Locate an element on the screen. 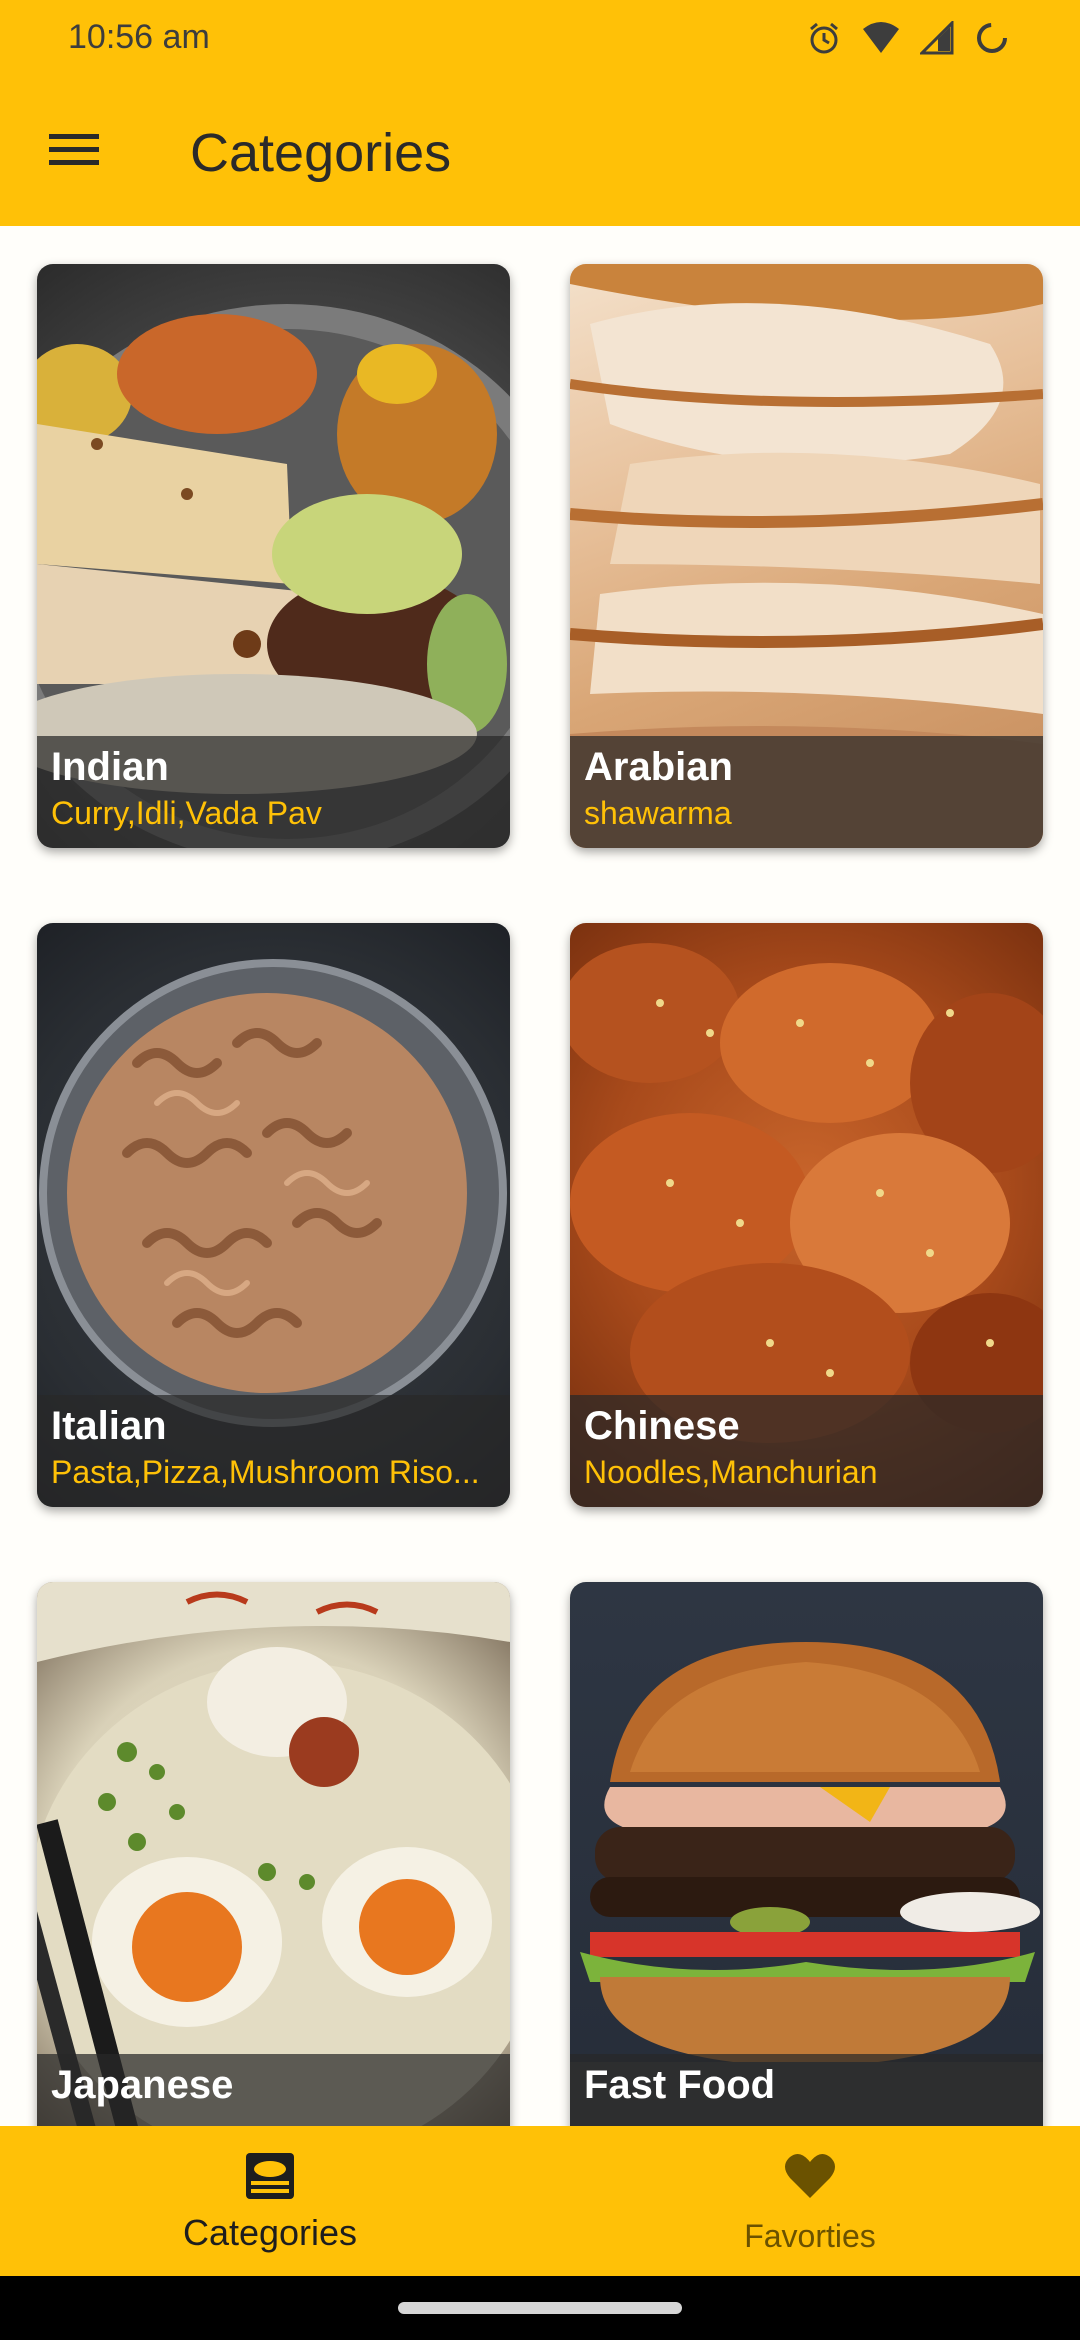  status-icons is located at coordinates (908, 38).